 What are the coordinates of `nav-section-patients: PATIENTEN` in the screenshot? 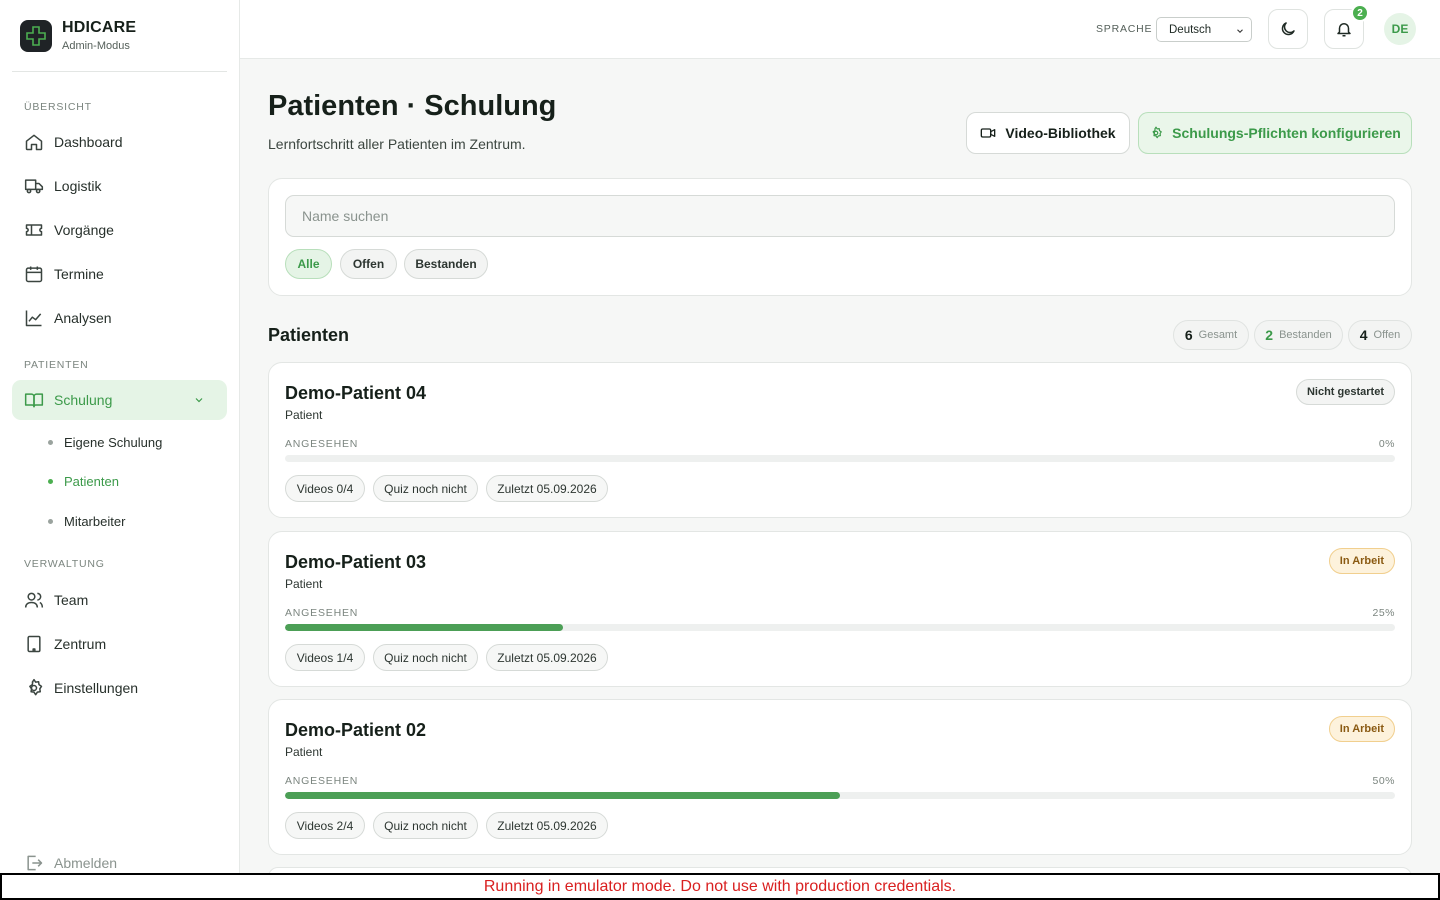 It's located at (56, 365).